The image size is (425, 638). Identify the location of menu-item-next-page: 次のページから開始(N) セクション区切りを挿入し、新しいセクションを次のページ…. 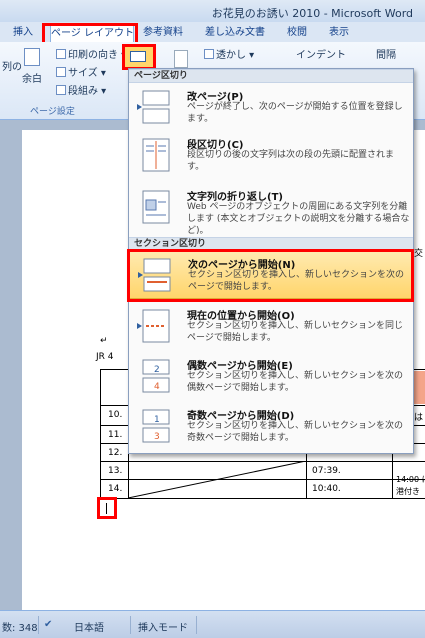
(271, 275).